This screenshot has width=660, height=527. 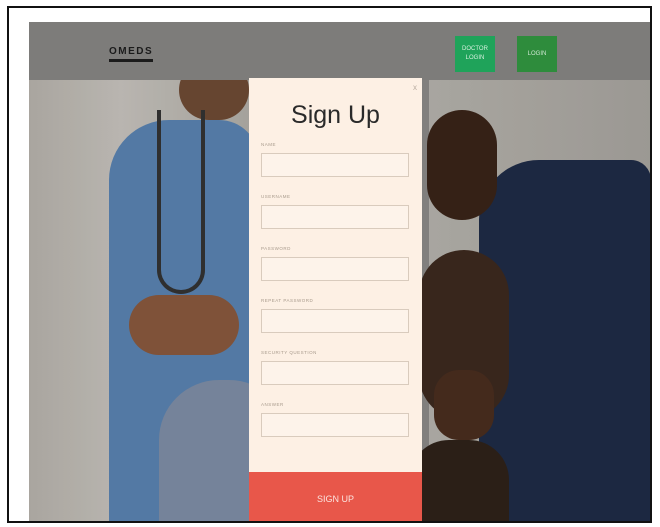 I want to click on site-header: OMEDS DOCTOR LOGIN LOGIN, so click(x=339, y=51).